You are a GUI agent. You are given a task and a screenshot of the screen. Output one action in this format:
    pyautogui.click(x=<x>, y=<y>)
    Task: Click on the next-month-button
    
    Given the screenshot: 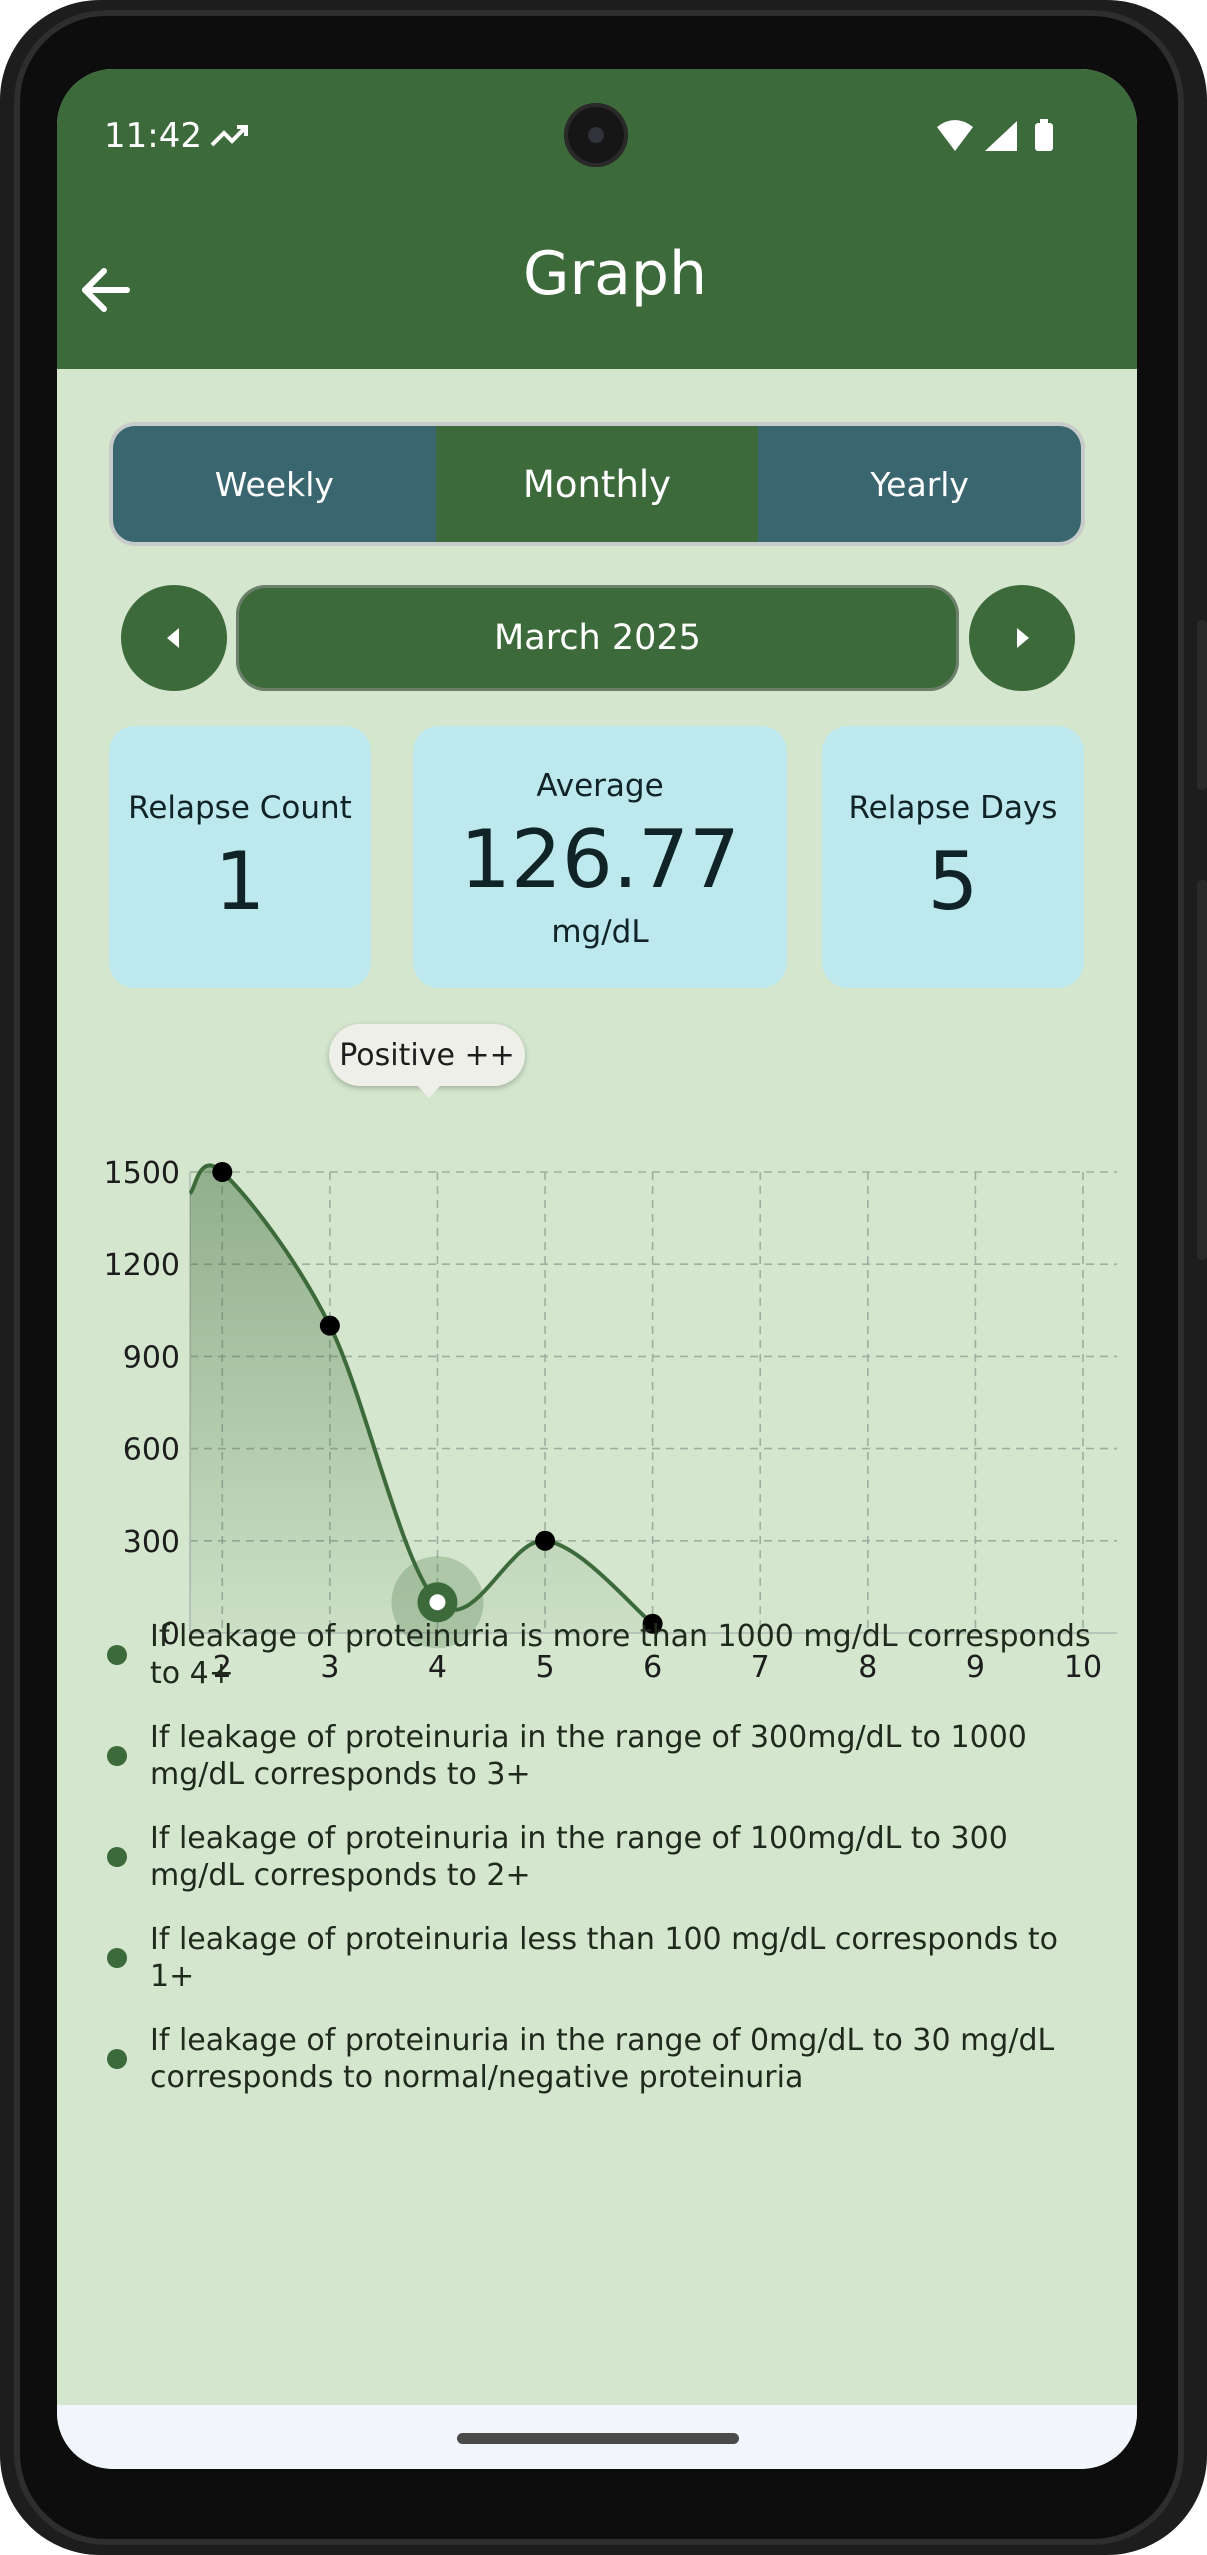 What is the action you would take?
    pyautogui.click(x=1022, y=638)
    